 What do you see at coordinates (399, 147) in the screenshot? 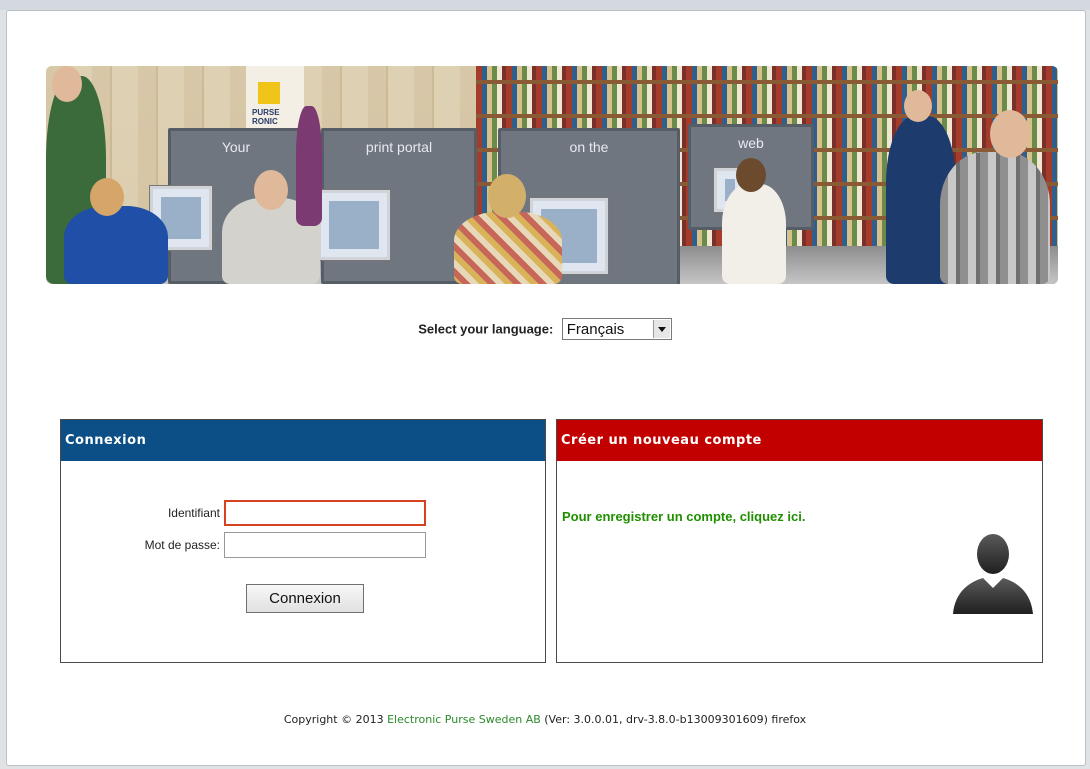
I see `banner-caption-2: print portal` at bounding box center [399, 147].